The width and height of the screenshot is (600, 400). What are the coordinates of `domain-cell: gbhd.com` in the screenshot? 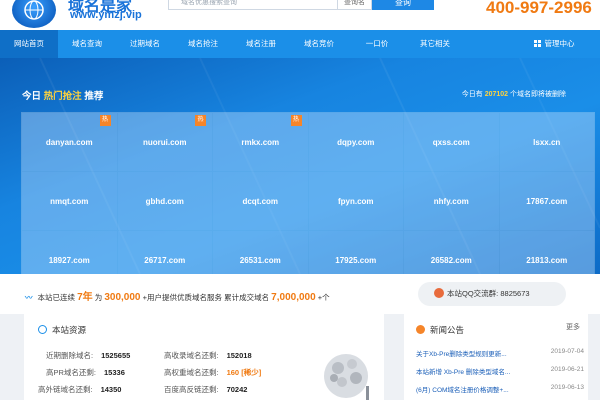 It's located at (164, 201).